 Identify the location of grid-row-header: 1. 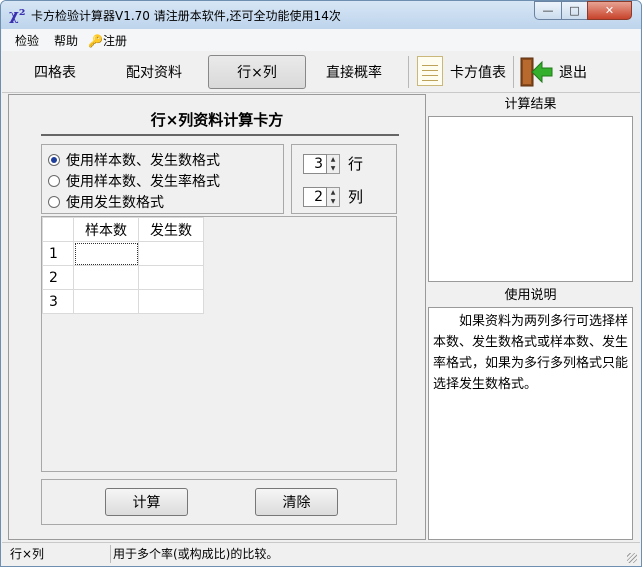
(58, 253).